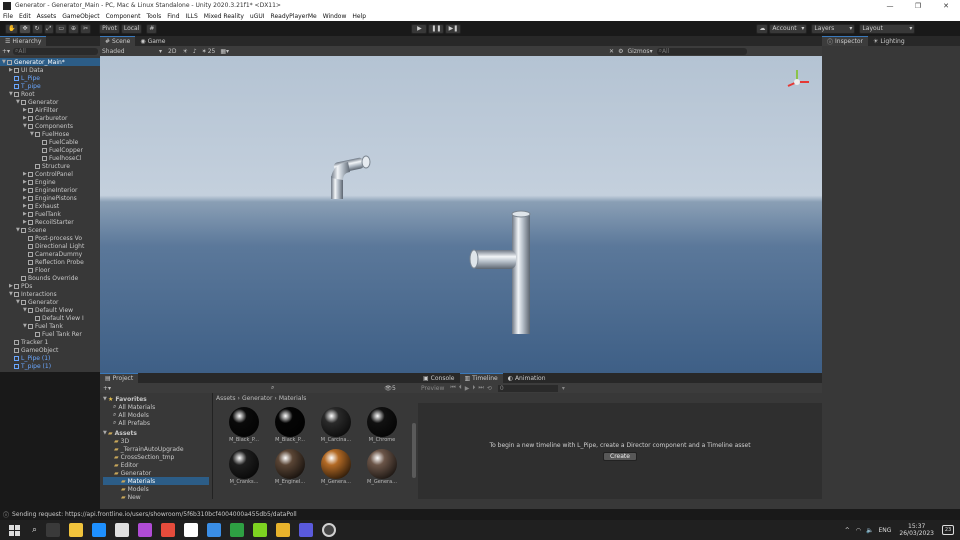  What do you see at coordinates (359, 16) in the screenshot?
I see `menu-help: Help` at bounding box center [359, 16].